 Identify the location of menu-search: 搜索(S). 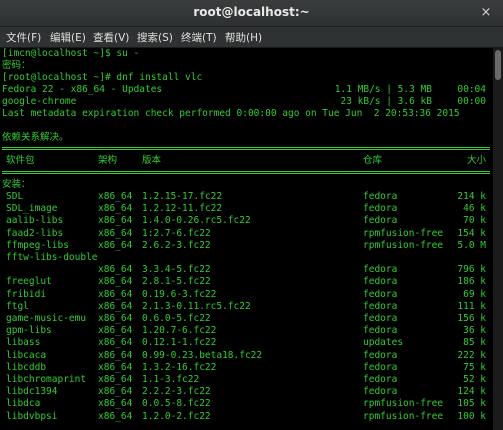
(155, 37).